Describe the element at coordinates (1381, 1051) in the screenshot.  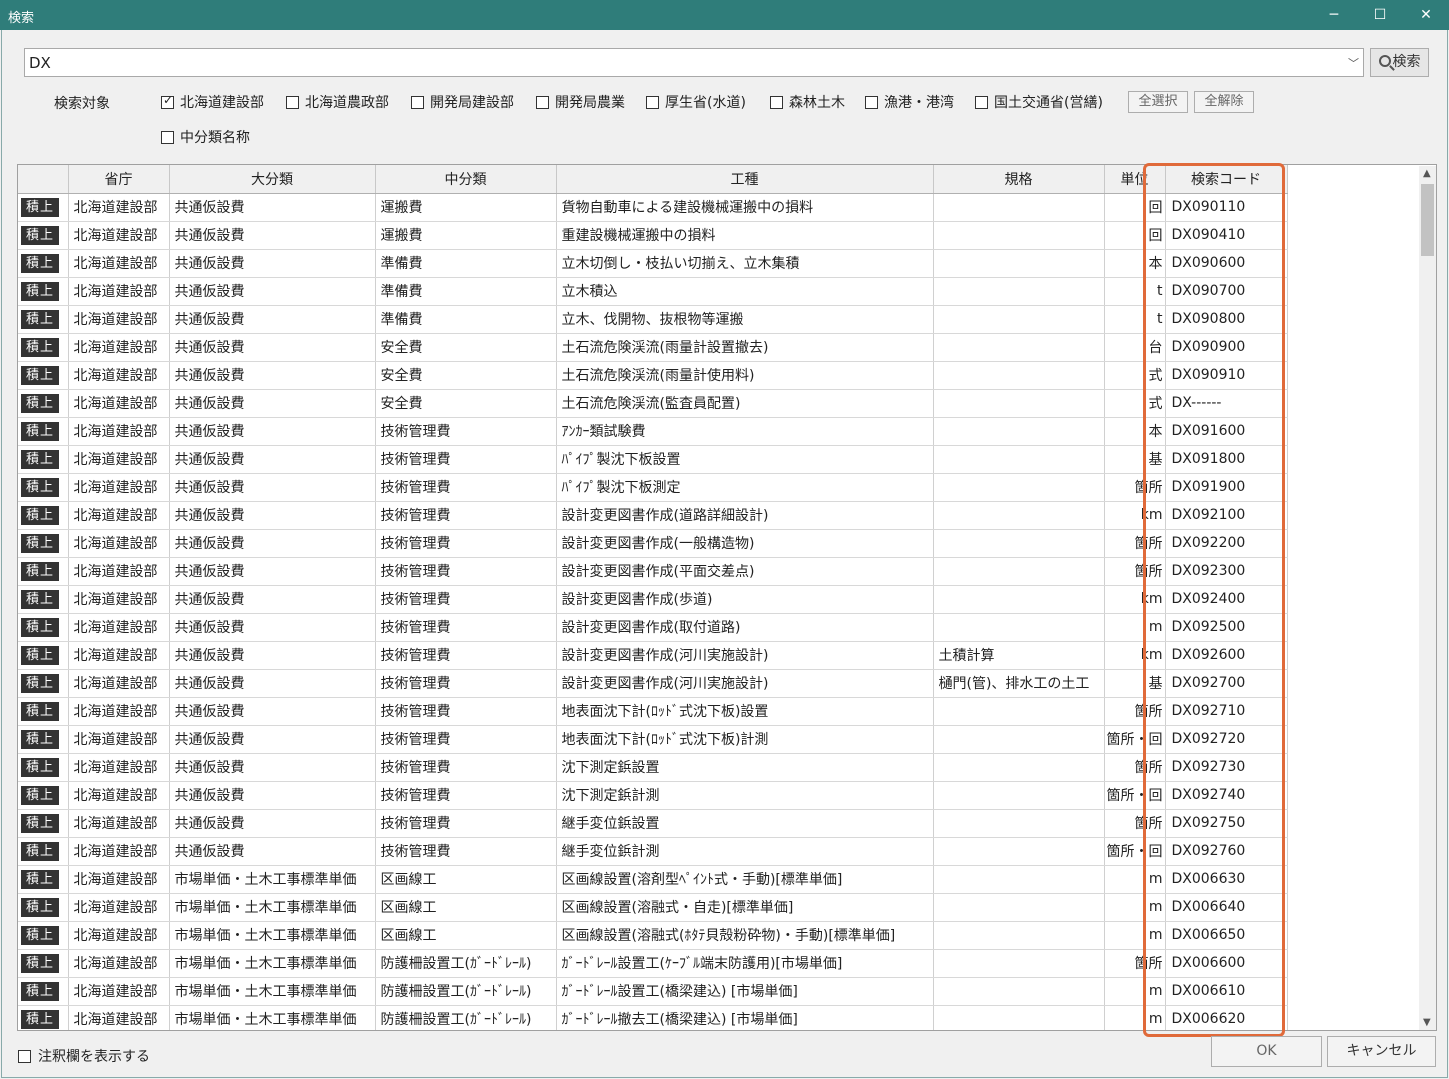
I see `cancel-button: キャンセル` at that location.